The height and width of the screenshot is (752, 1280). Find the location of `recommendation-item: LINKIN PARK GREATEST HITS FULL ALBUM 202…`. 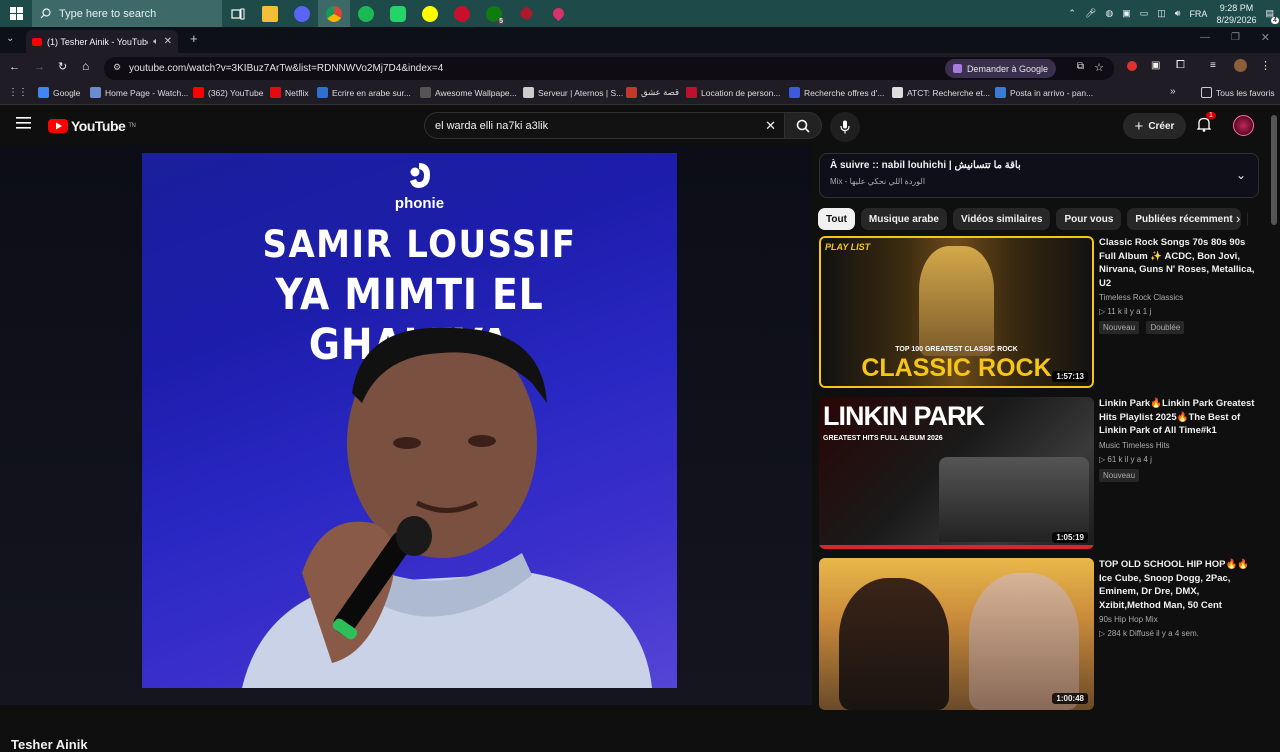

recommendation-item: LINKIN PARK GREATEST HITS FULL ALBUM 202… is located at coordinates (1041, 473).